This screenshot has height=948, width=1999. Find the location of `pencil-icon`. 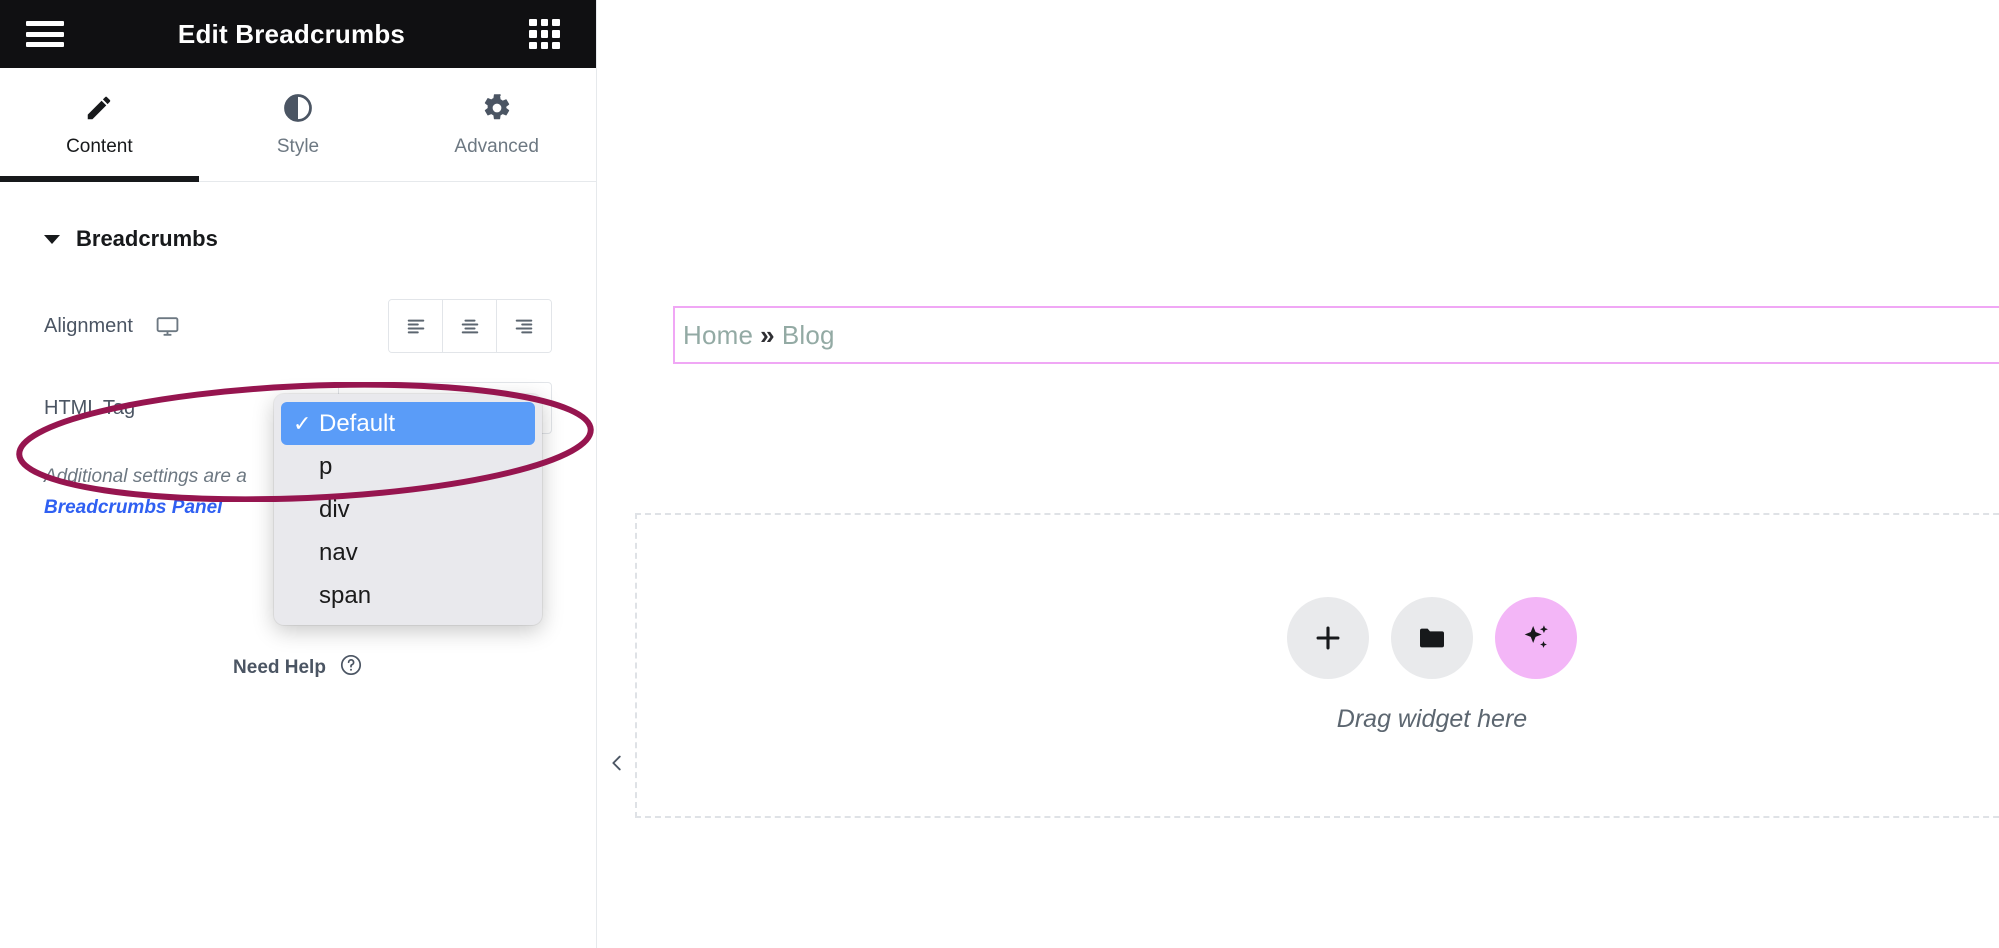

pencil-icon is located at coordinates (99, 108).